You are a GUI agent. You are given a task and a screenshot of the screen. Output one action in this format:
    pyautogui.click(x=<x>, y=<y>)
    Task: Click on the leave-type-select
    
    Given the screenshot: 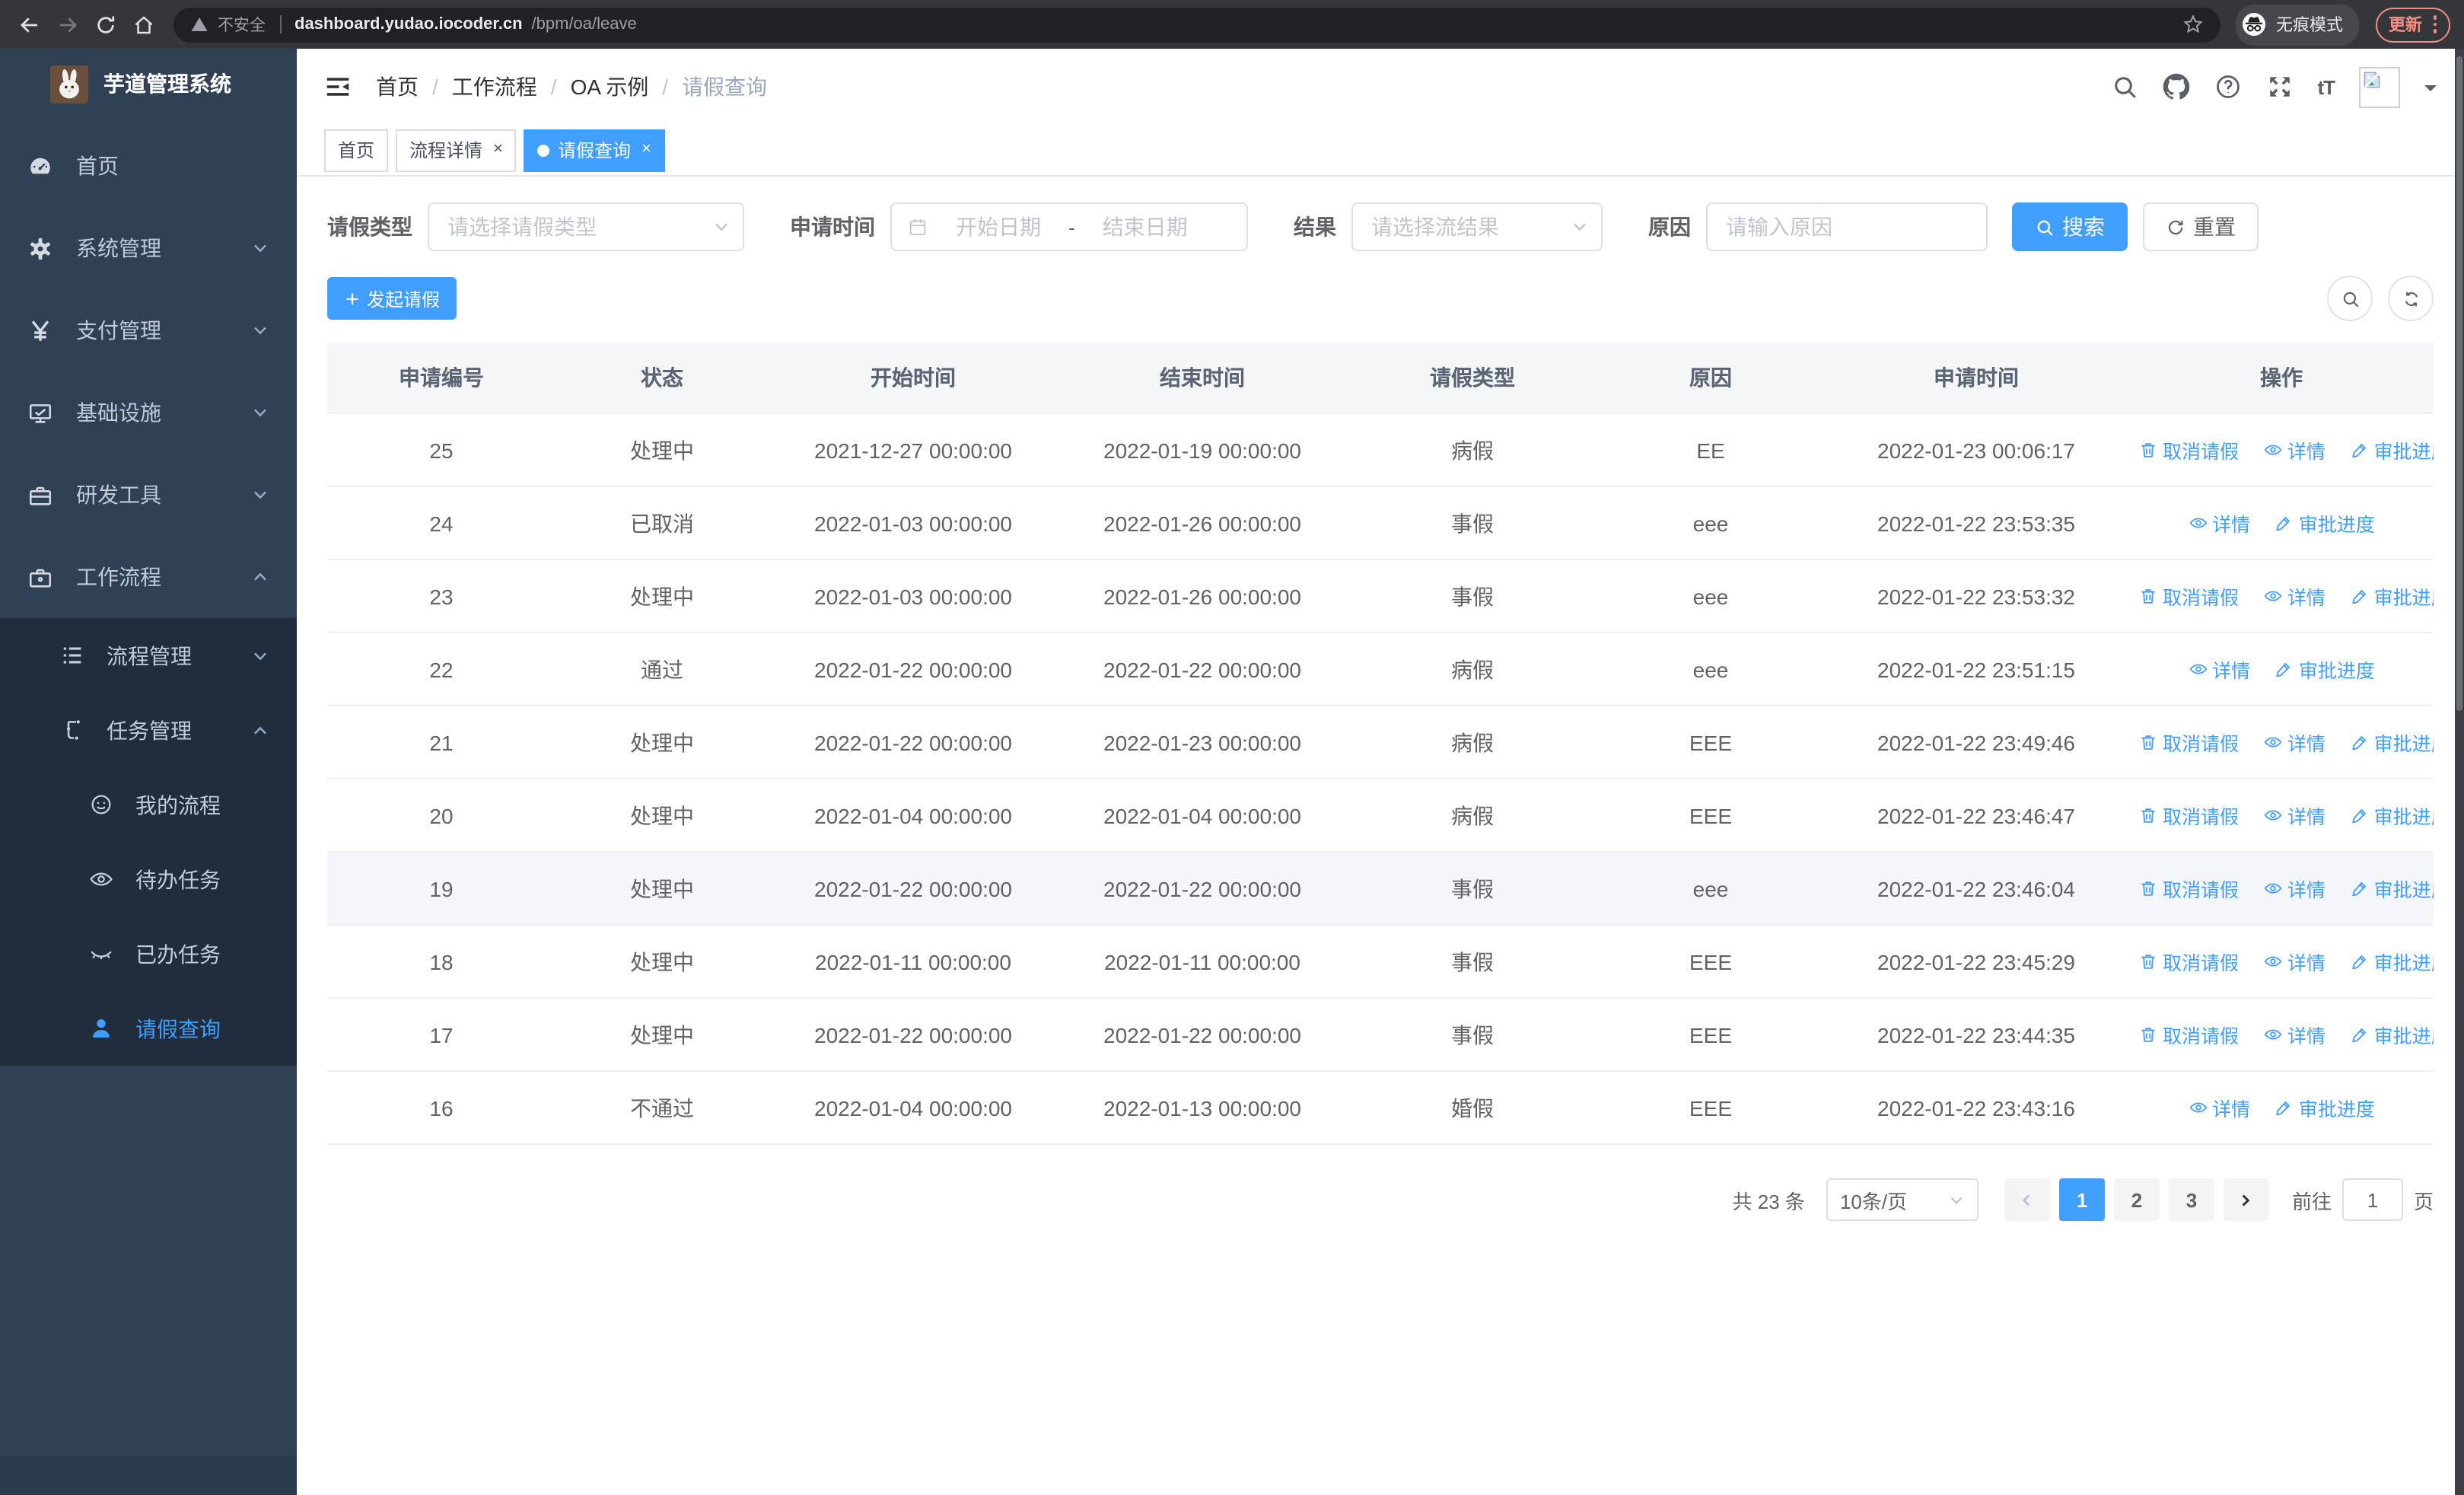 What is the action you would take?
    pyautogui.click(x=586, y=226)
    